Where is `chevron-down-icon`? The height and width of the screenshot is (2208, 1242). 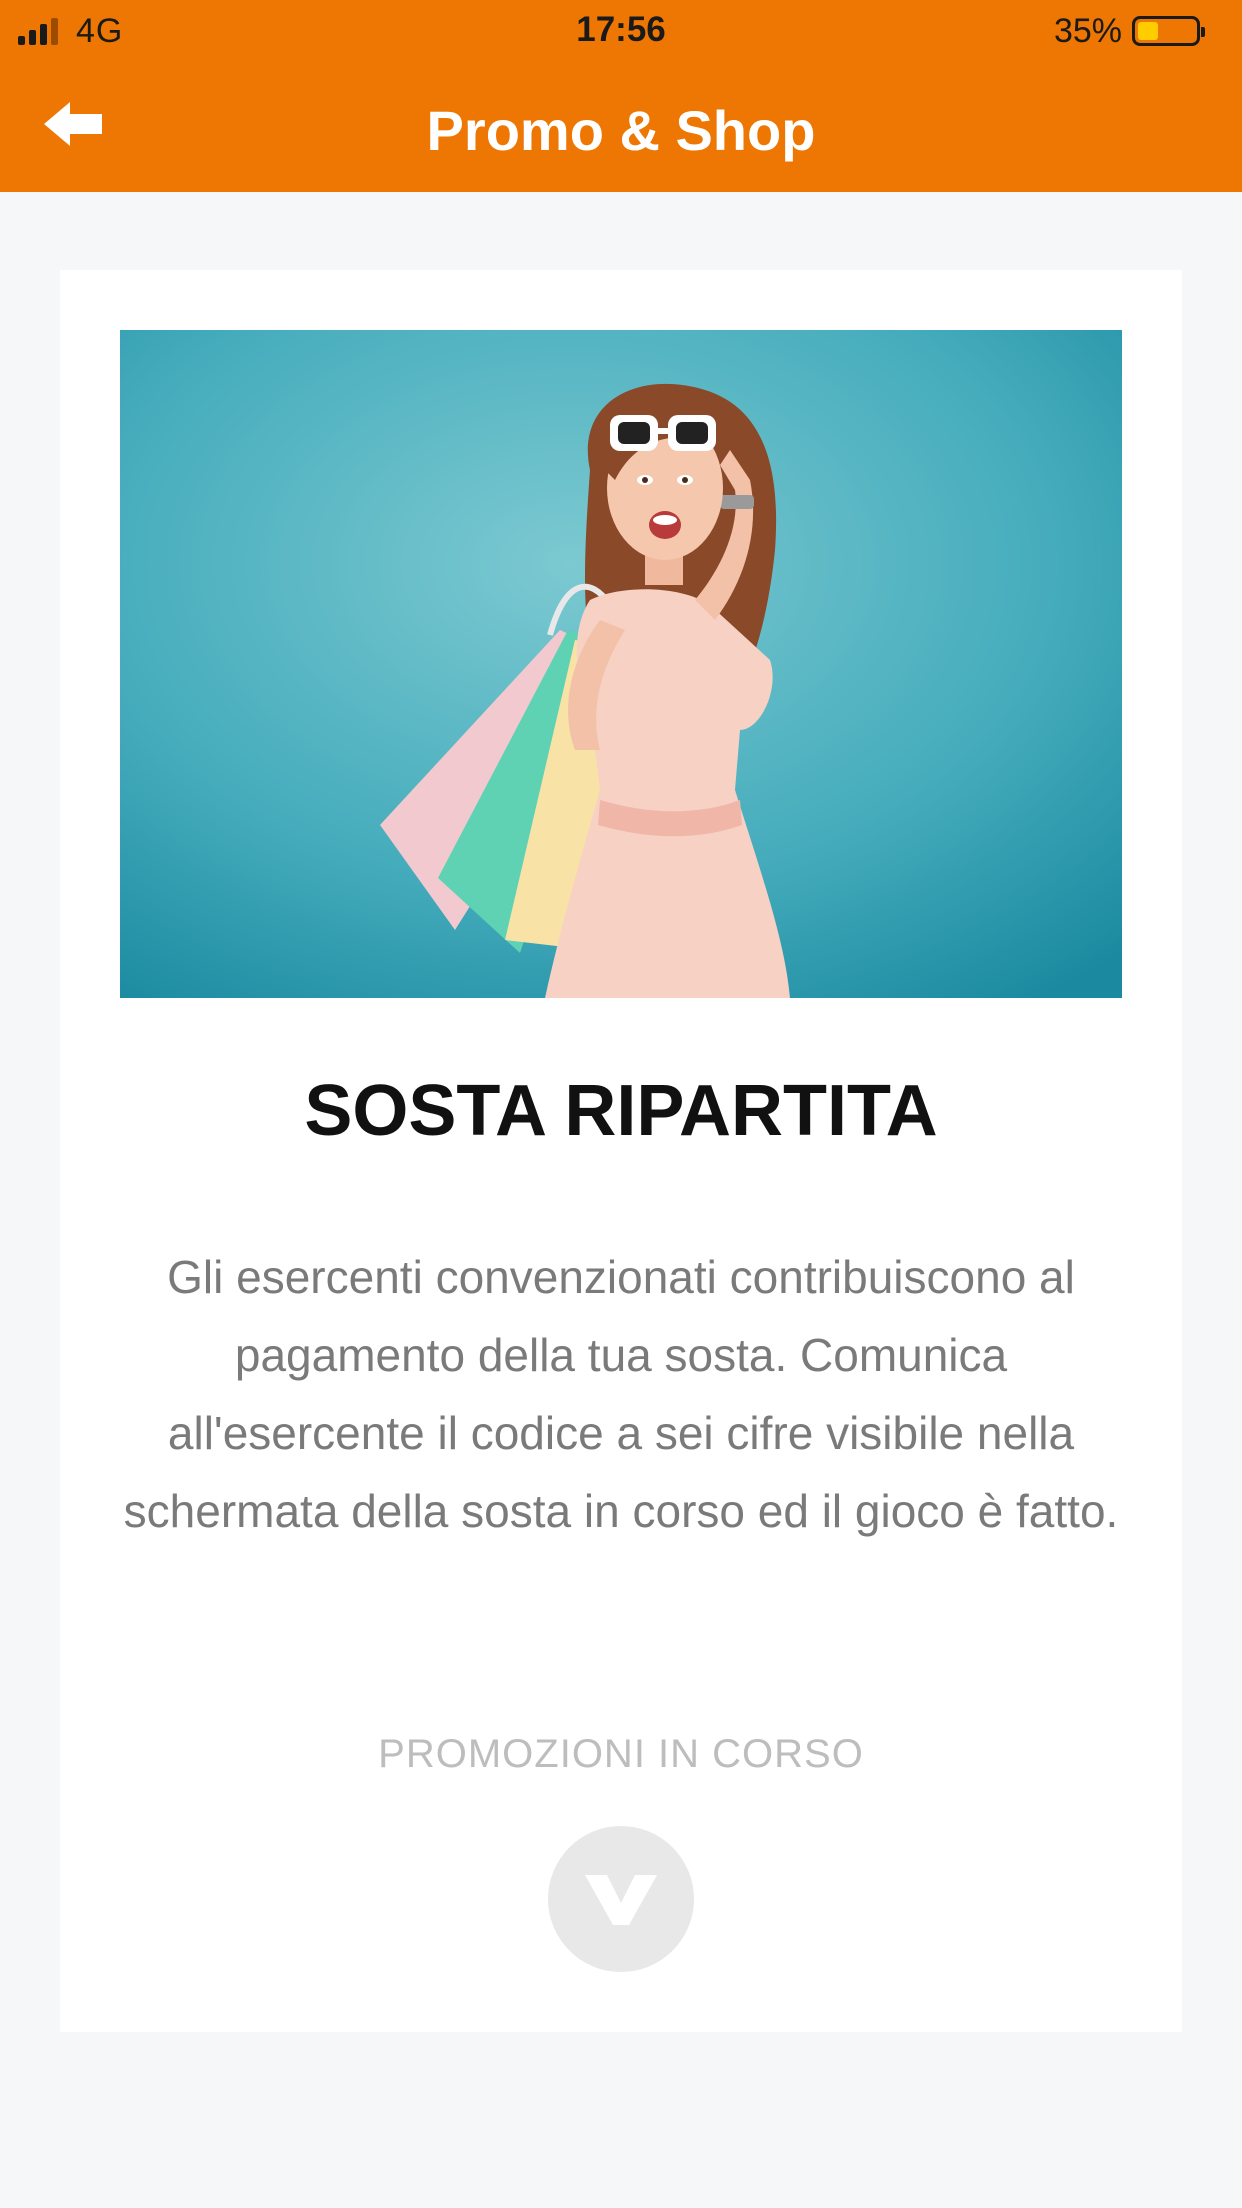
chevron-down-icon is located at coordinates (621, 1900).